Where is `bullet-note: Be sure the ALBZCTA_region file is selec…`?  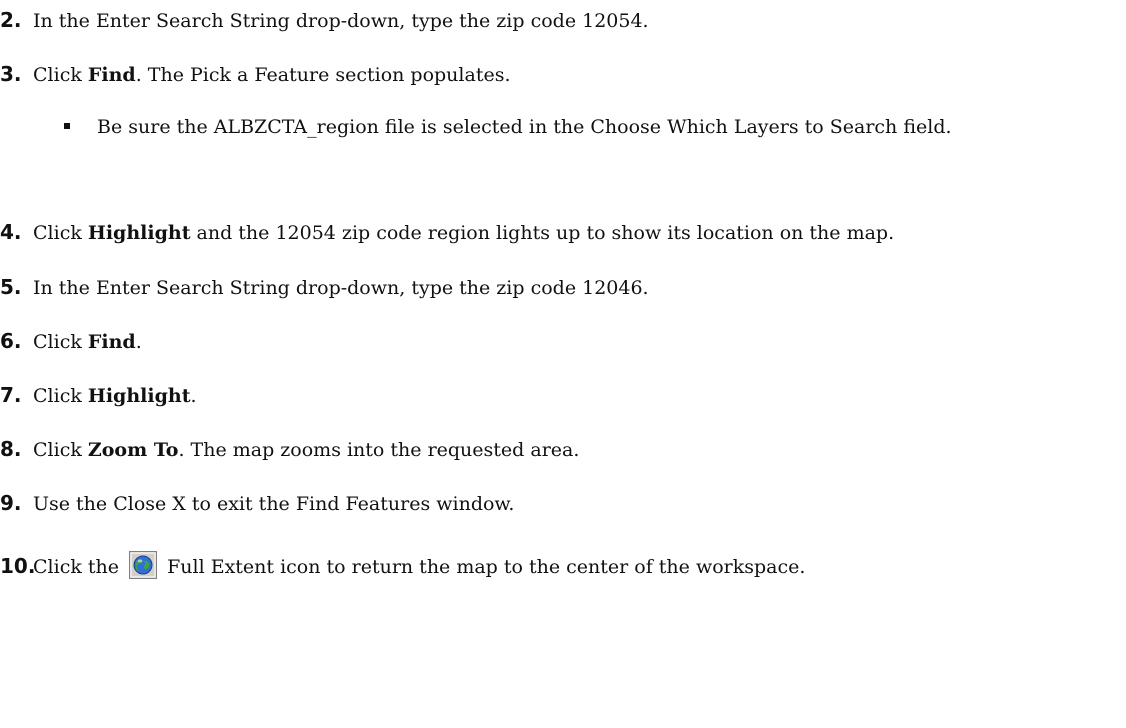 bullet-note: Be sure the ALBZCTA_region file is selec… is located at coordinates (579, 127).